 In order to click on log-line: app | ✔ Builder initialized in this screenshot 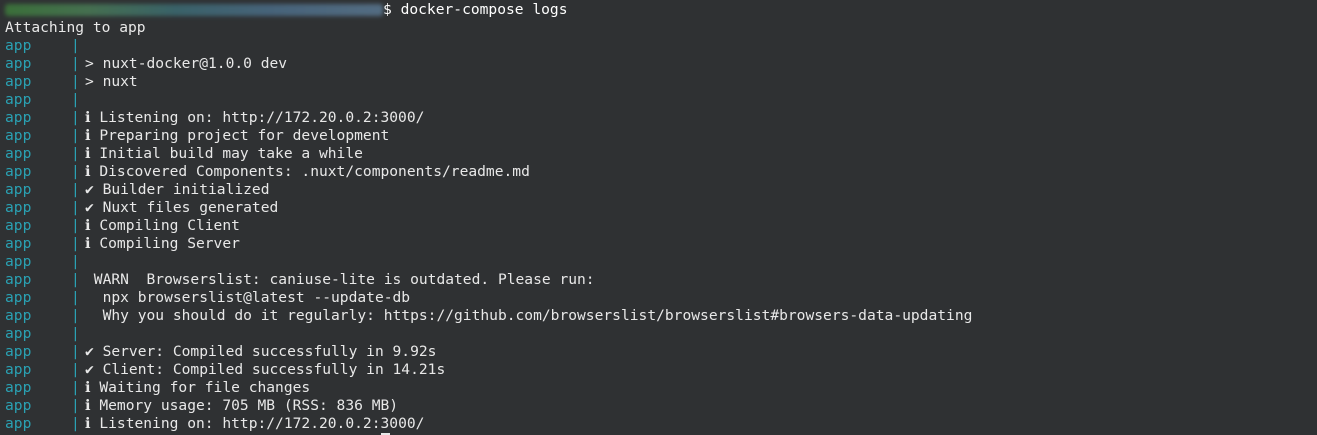, I will do `click(661, 190)`.